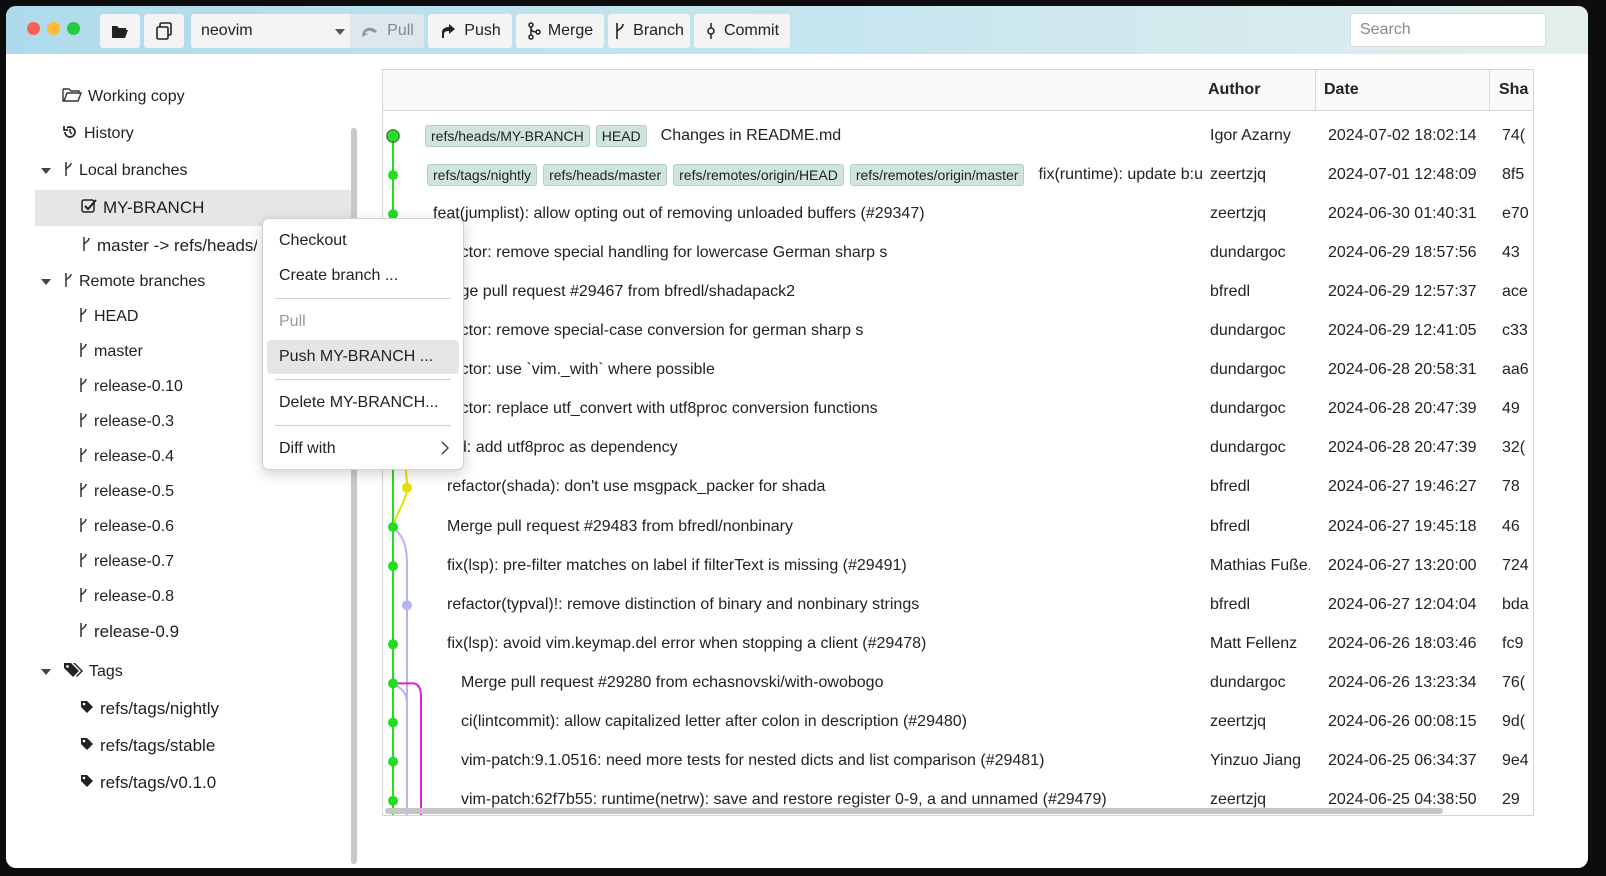 The image size is (1606, 876). Describe the element at coordinates (370, 31) in the screenshot. I see `pull-icon` at that location.